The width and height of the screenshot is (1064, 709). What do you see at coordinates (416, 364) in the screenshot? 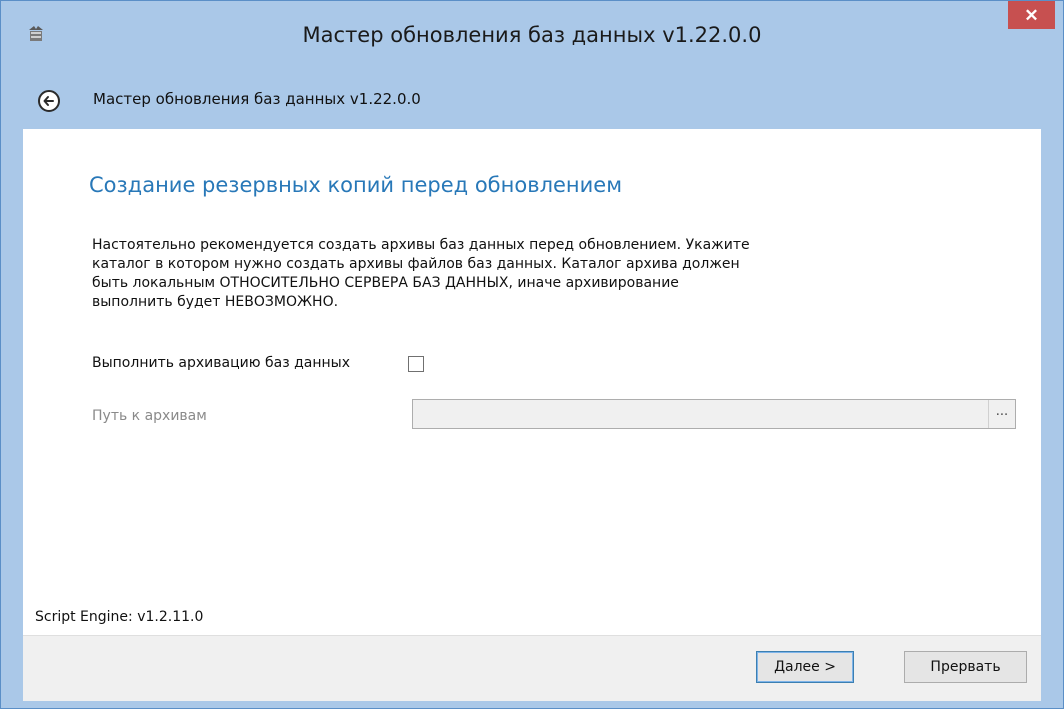
I see `archive-checkbox` at bounding box center [416, 364].